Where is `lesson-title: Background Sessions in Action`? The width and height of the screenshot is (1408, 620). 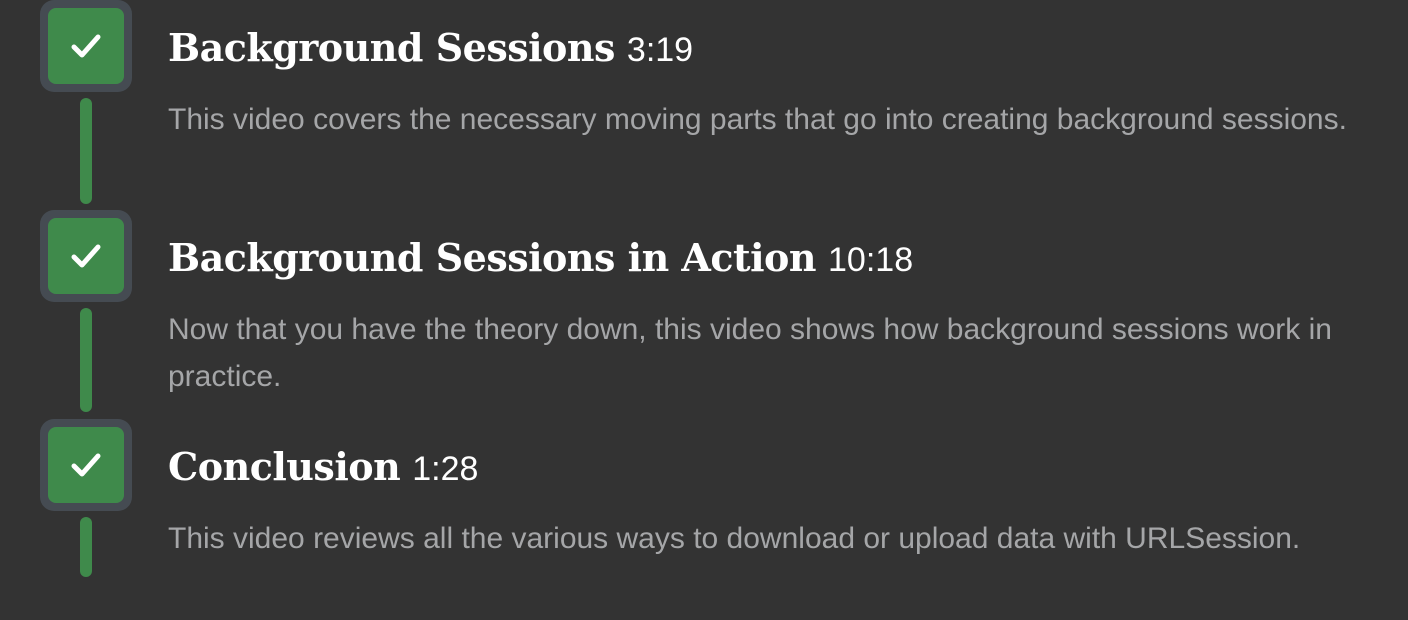 lesson-title: Background Sessions in Action is located at coordinates (492, 257).